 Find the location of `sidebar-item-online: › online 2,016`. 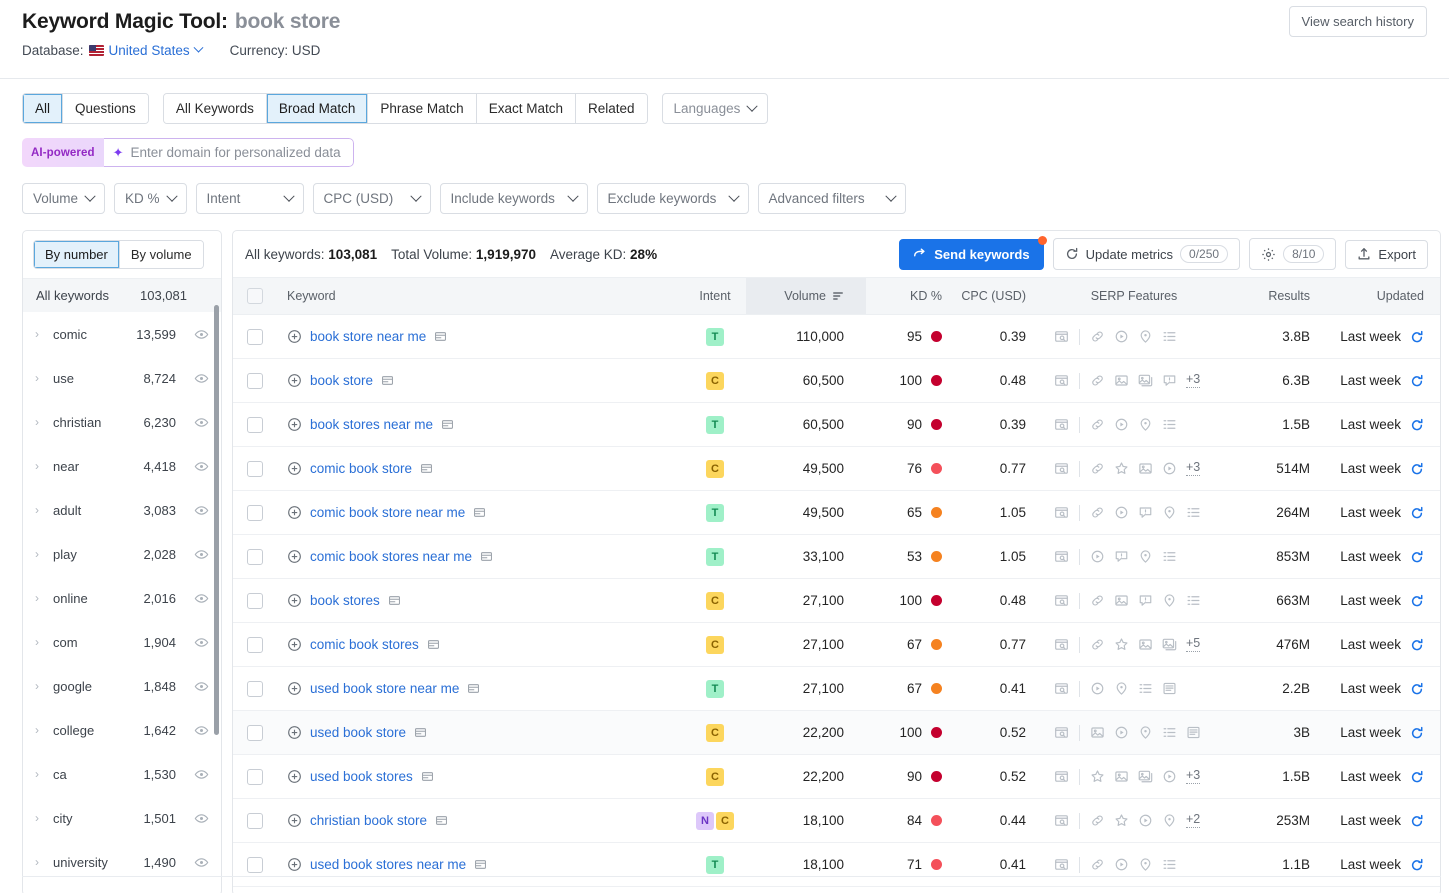

sidebar-item-online: › online 2,016 is located at coordinates (122, 598).